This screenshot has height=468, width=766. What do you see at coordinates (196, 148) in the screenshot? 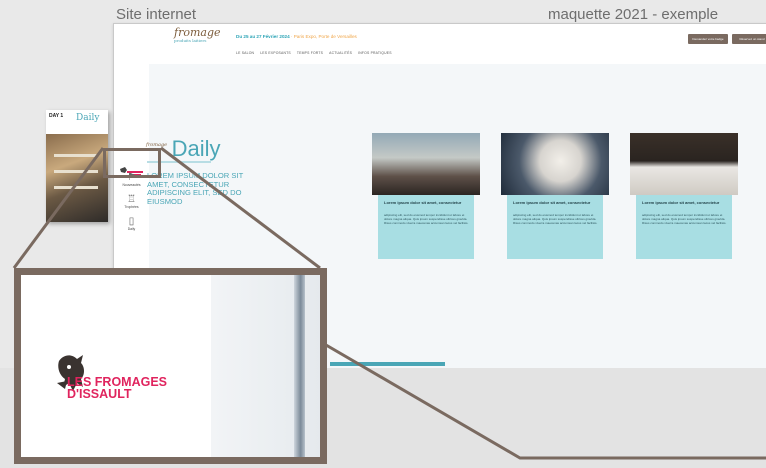
I see `daily-logo-title: Daily` at bounding box center [196, 148].